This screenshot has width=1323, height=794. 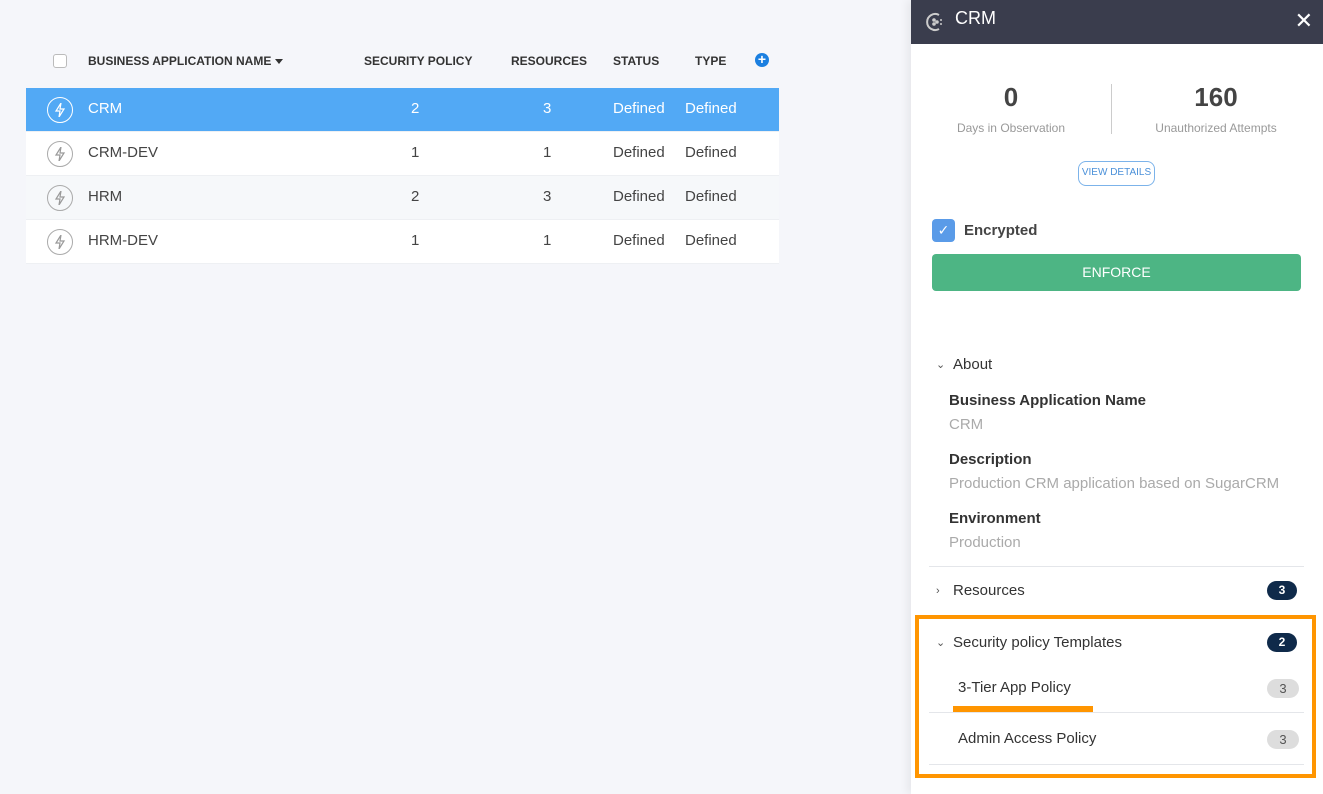 What do you see at coordinates (989, 590) in the screenshot?
I see `resources-title: Resources` at bounding box center [989, 590].